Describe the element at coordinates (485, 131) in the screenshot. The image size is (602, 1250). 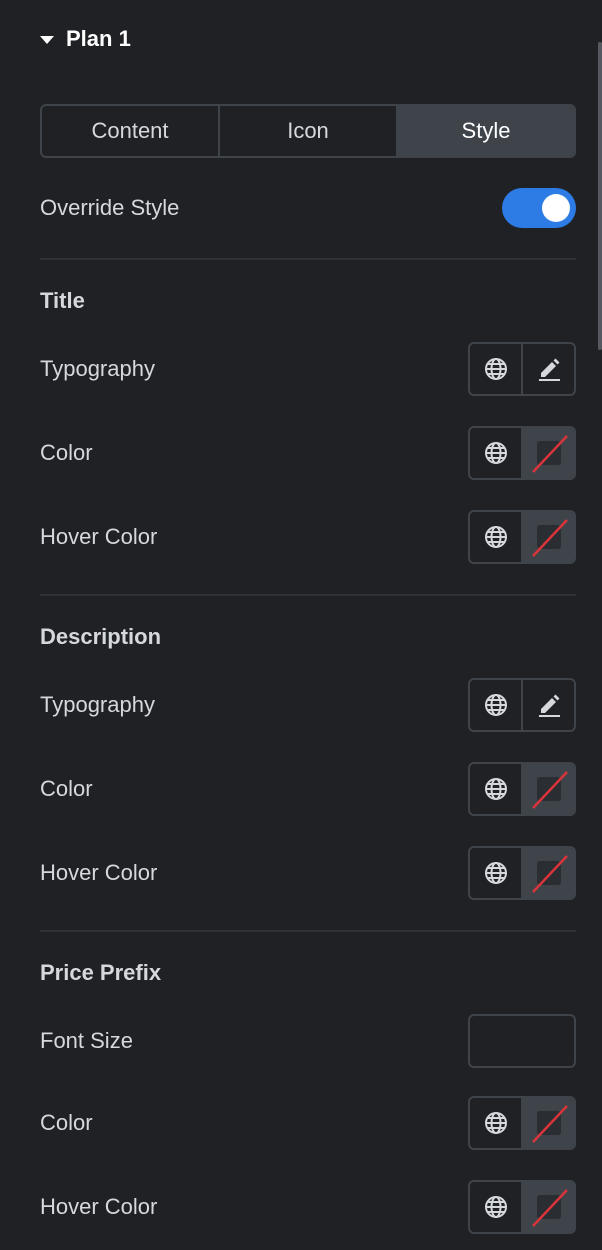
I see `tab-style: Style` at that location.